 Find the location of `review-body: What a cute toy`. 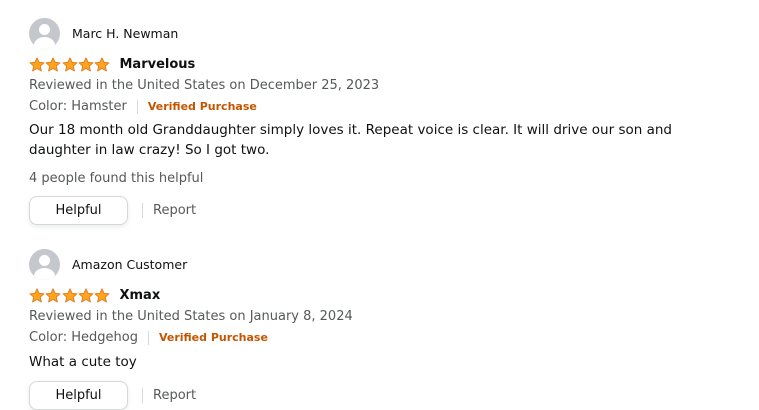

review-body: What a cute toy is located at coordinates (83, 362).